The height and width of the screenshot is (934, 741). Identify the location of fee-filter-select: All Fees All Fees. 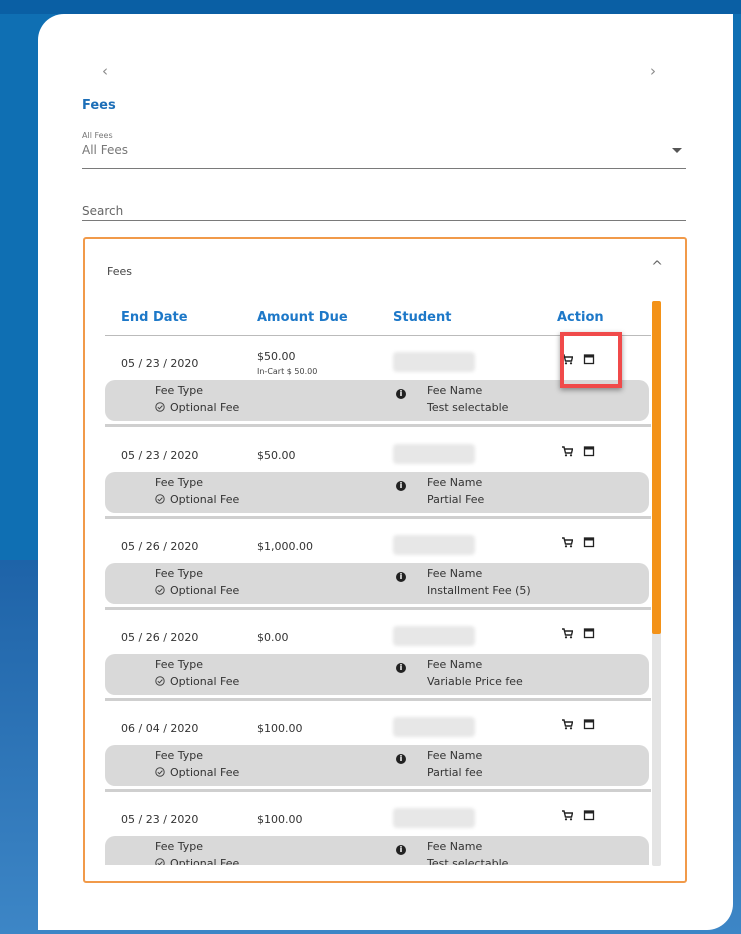
(384, 150).